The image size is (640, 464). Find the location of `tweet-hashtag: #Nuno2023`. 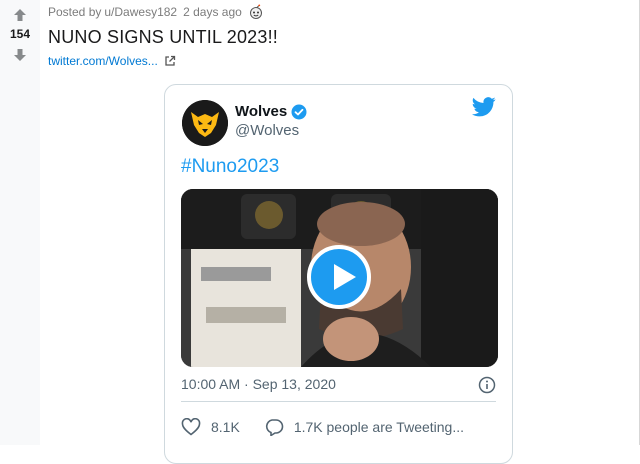

tweet-hashtag: #Nuno2023 is located at coordinates (230, 167).